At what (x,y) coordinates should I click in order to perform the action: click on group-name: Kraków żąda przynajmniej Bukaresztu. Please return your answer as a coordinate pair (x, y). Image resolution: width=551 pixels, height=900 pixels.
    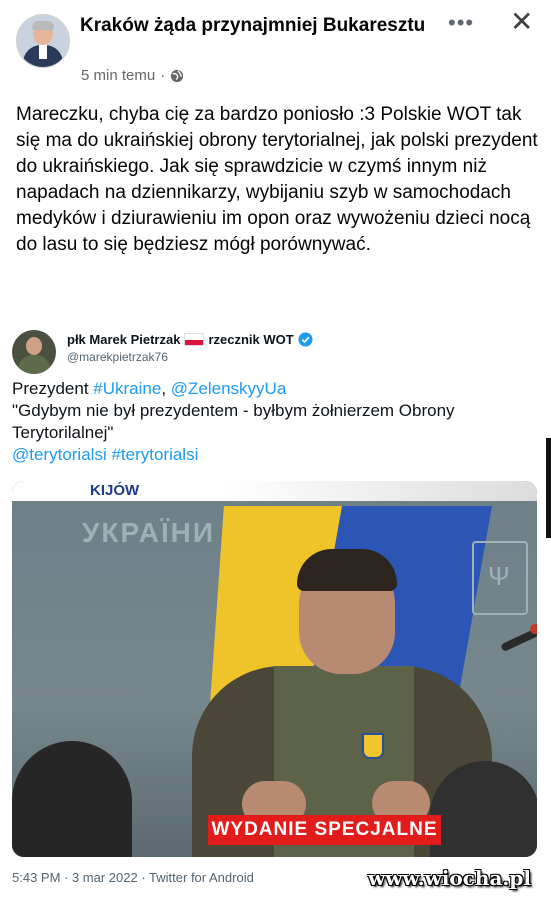
    Looking at the image, I should click on (260, 26).